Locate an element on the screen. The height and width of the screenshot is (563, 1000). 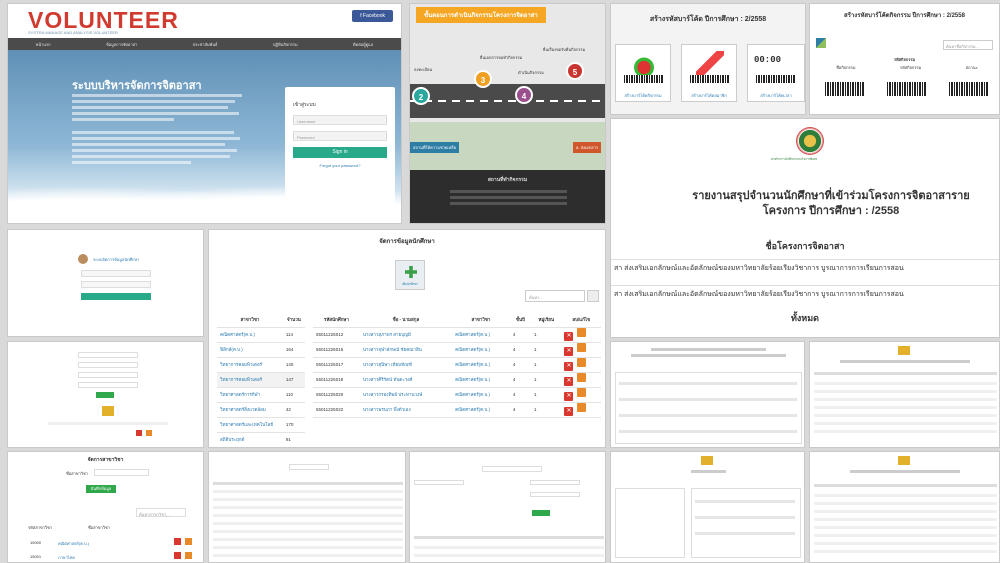
small-login-title: ระบบจัดการข้อมูลนักศึกษา is located at coordinates (116, 259).